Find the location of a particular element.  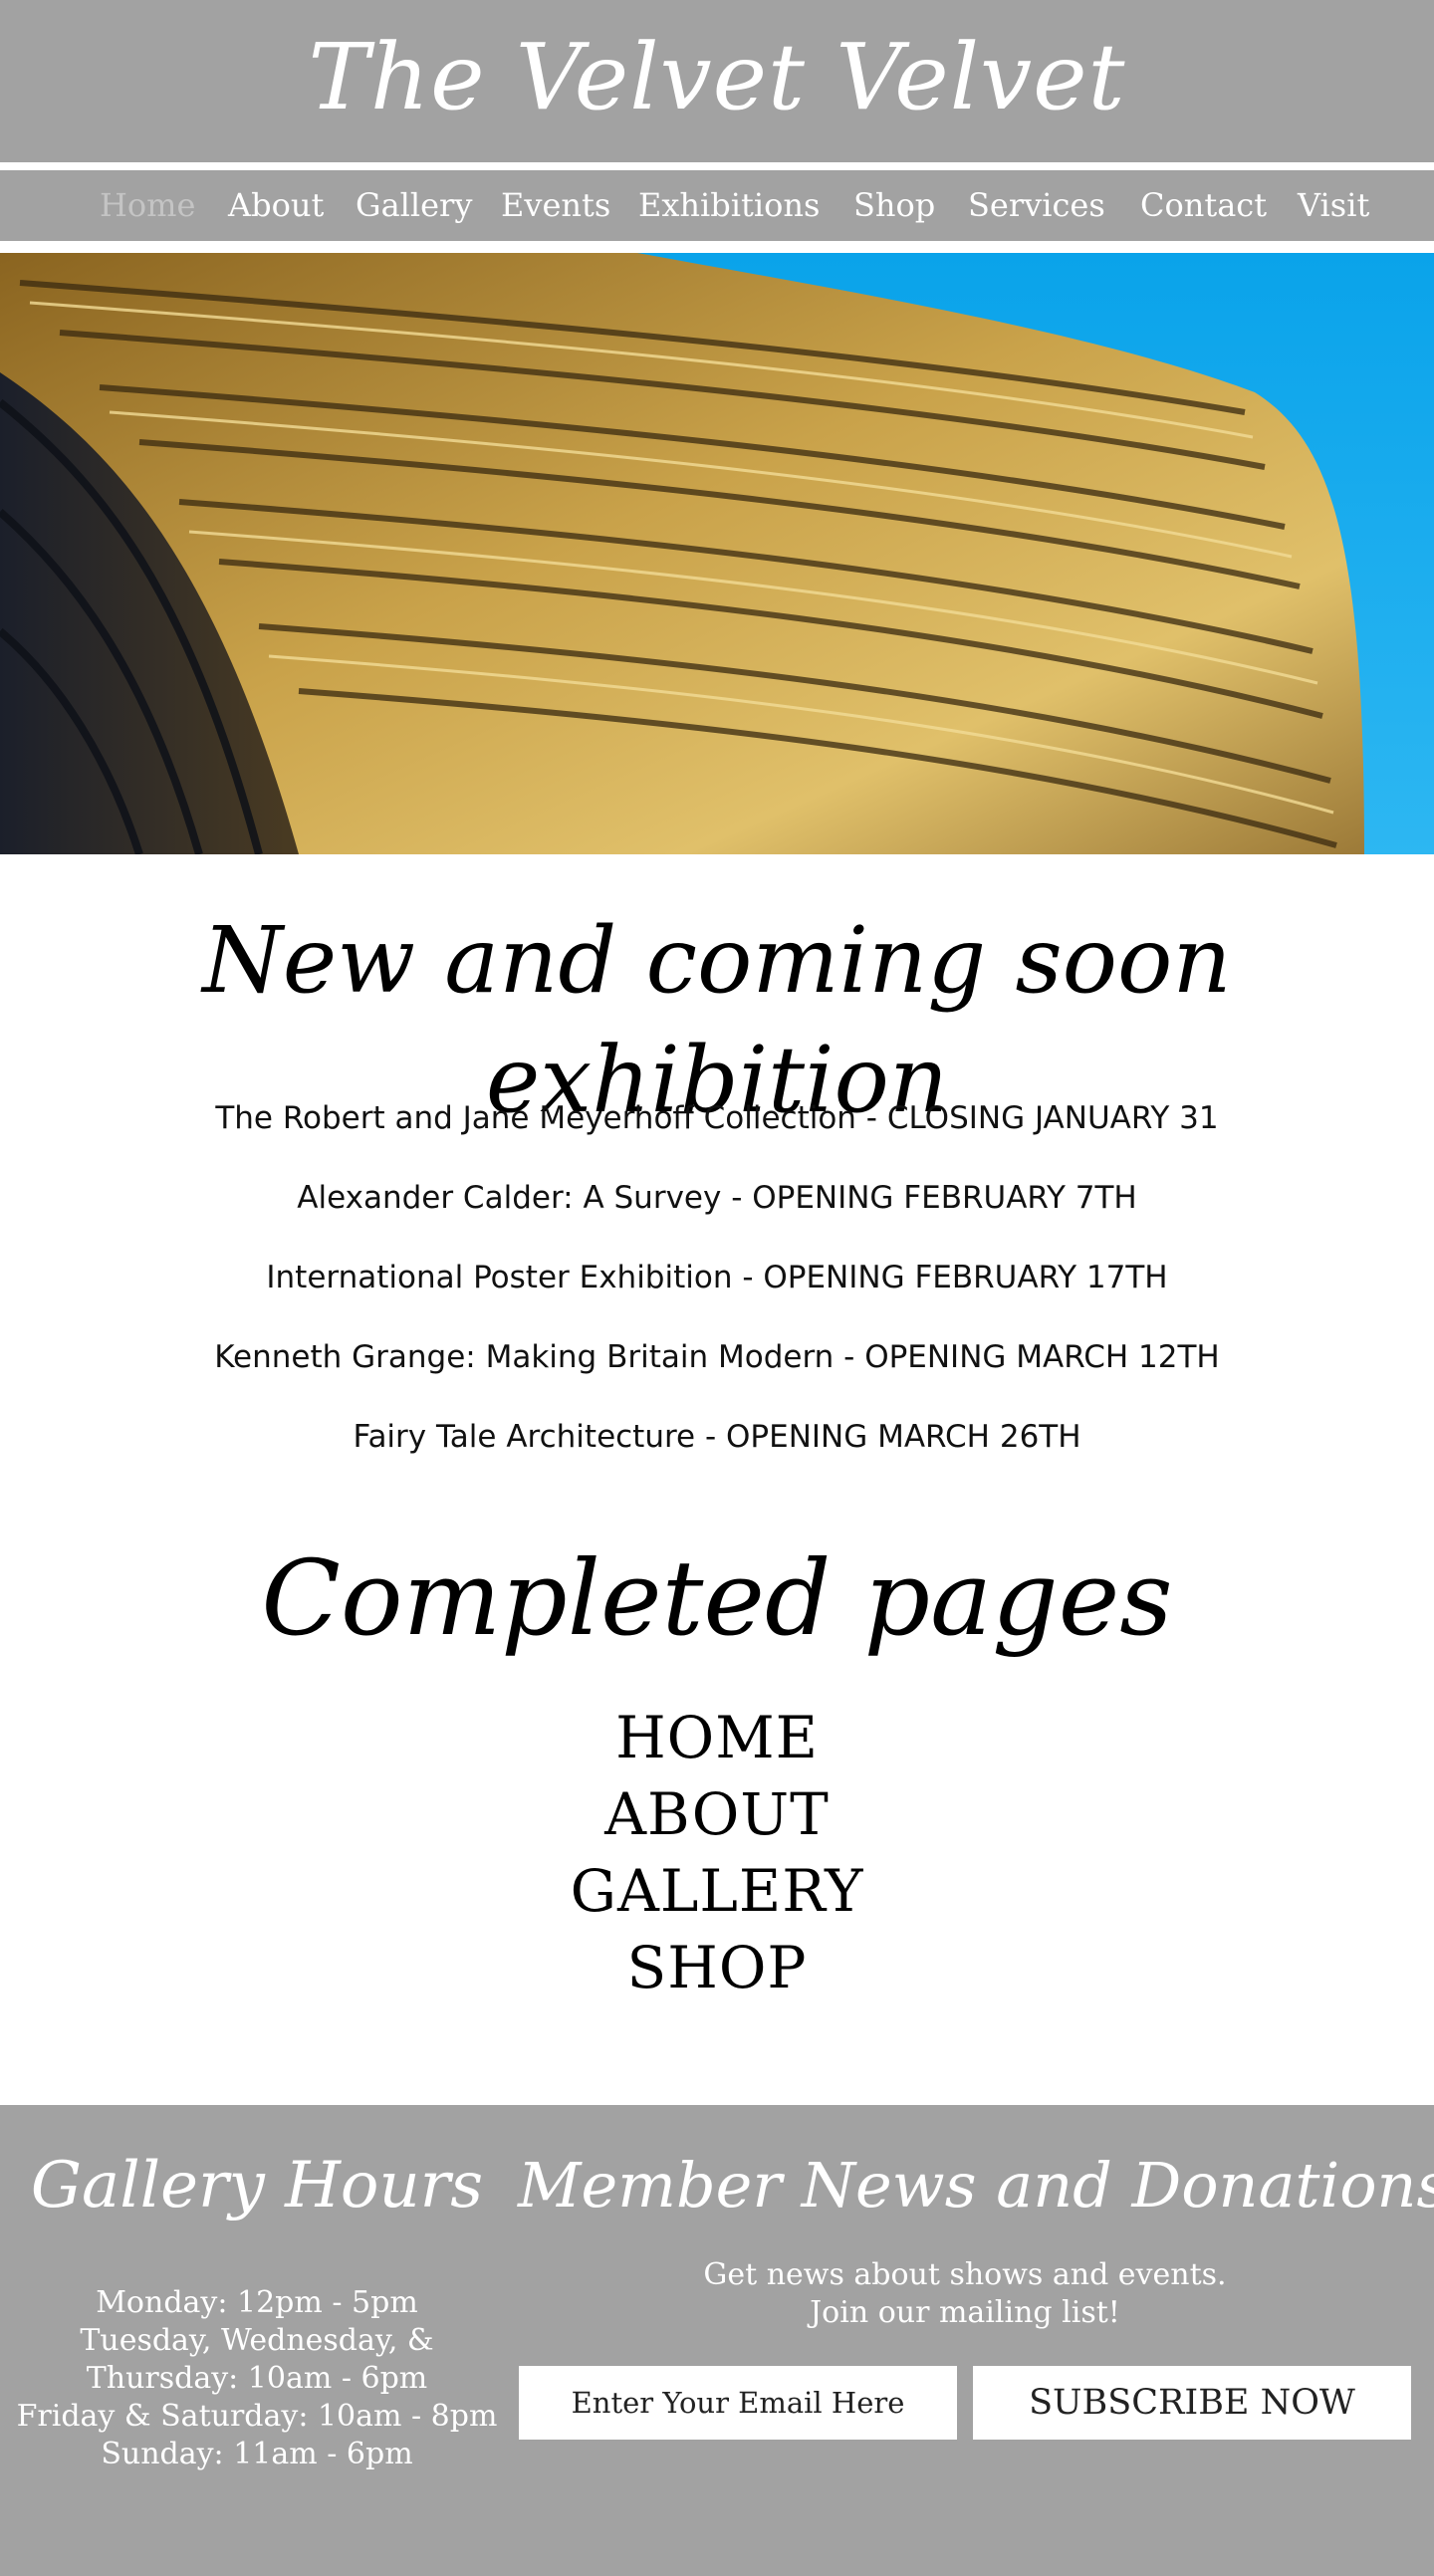

completed-link-about: ABOUT is located at coordinates (717, 1814).